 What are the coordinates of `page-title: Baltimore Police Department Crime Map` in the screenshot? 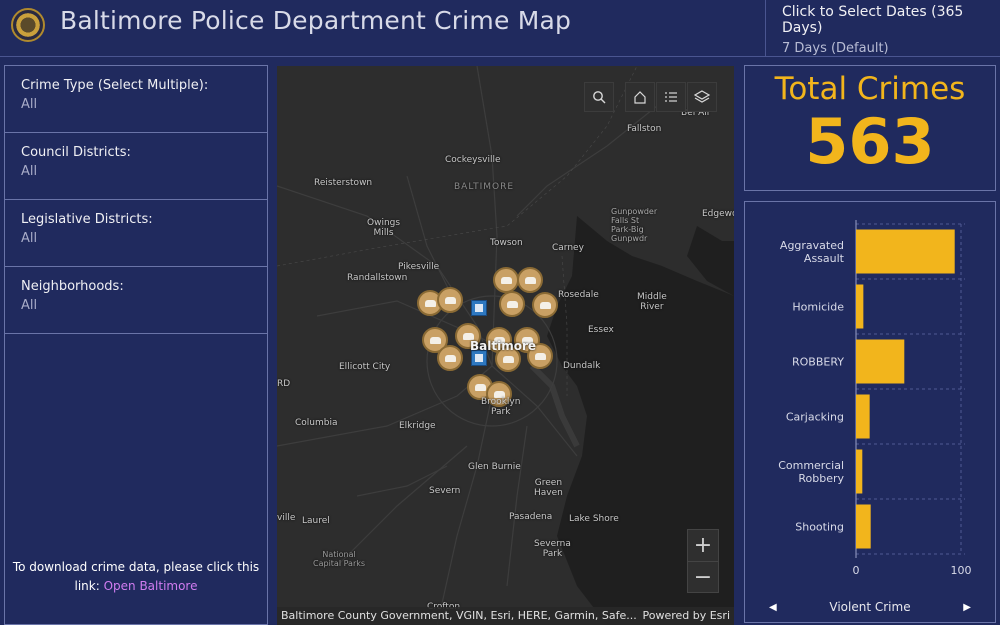 It's located at (316, 20).